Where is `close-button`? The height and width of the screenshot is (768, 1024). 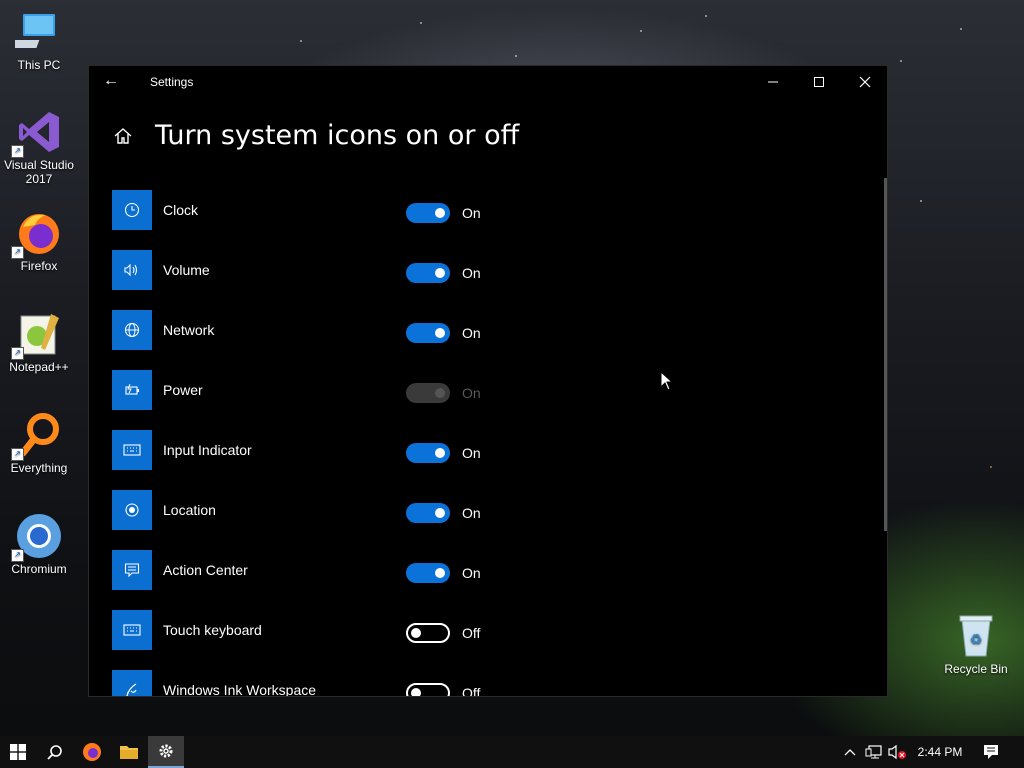 close-button is located at coordinates (864, 82).